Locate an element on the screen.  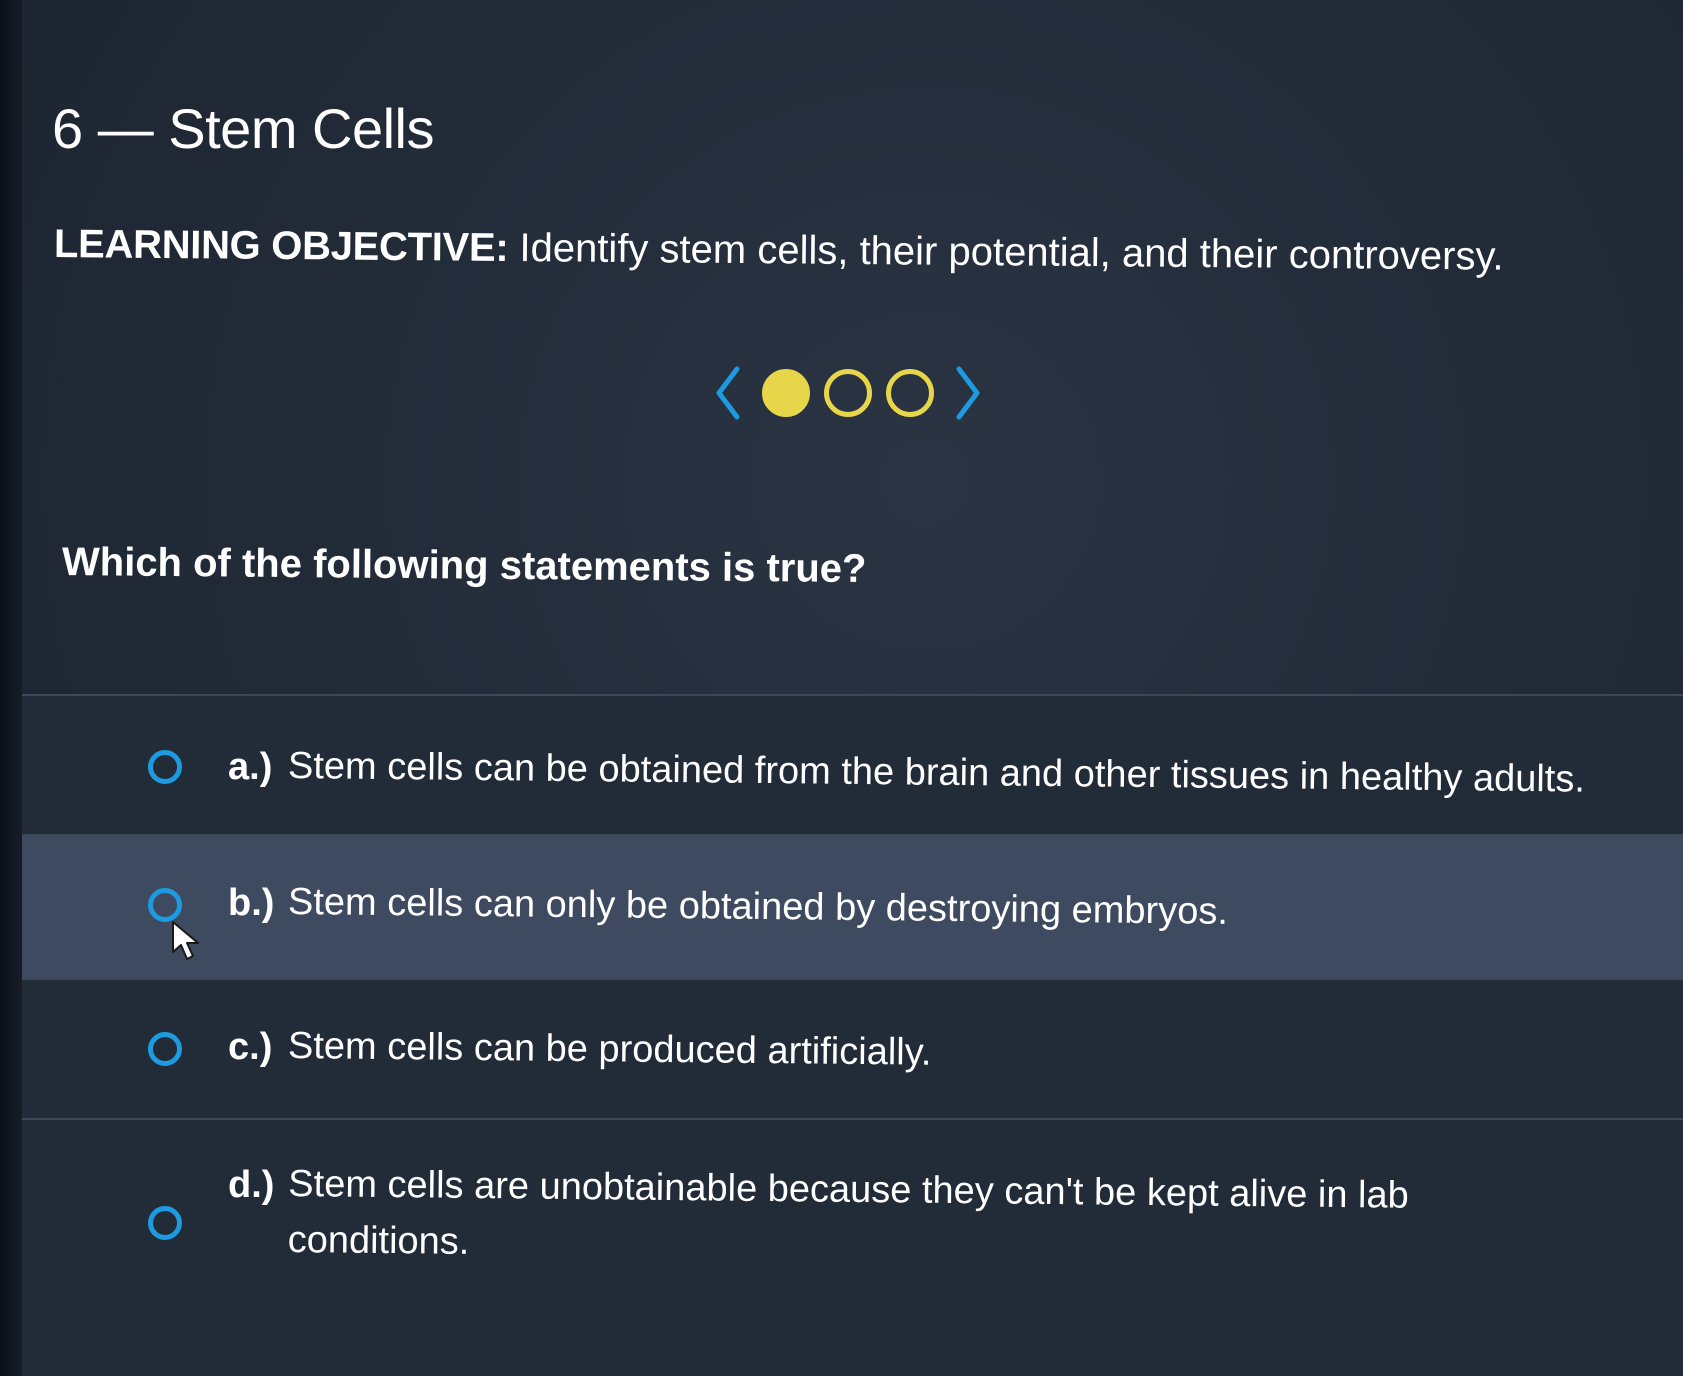
chevron-left-icon is located at coordinates (728, 393).